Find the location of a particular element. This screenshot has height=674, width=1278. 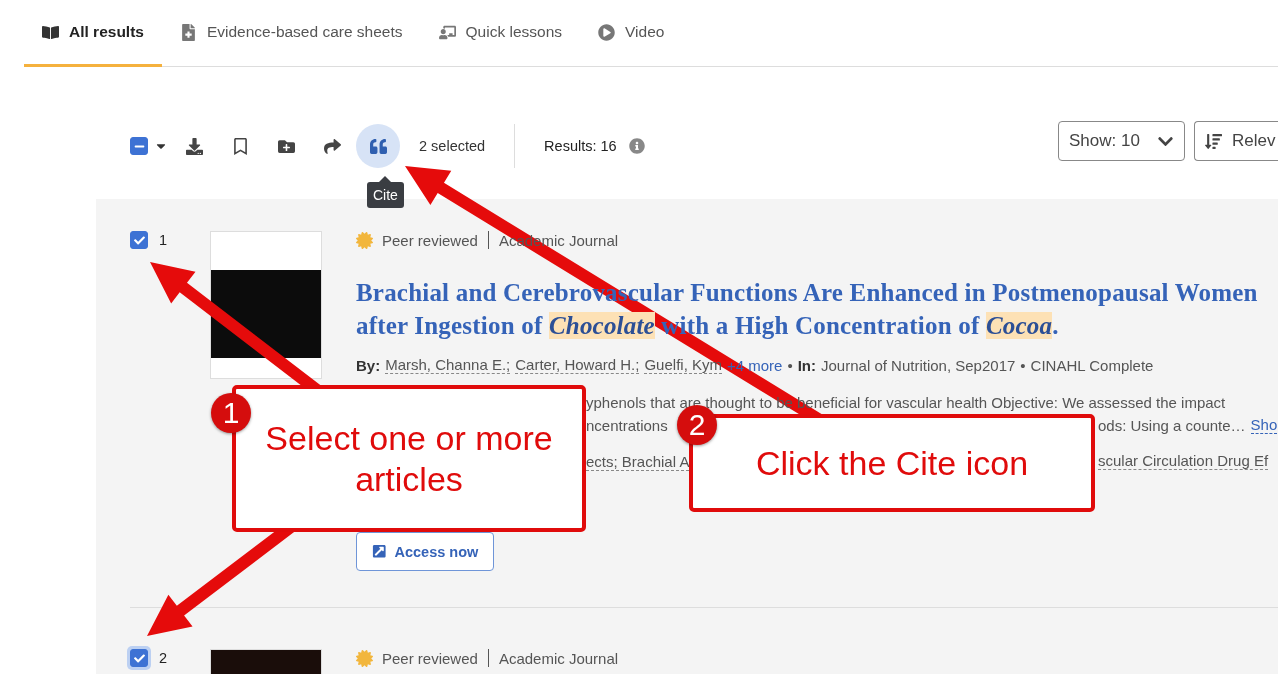

folder-plus-icon is located at coordinates (286, 146).